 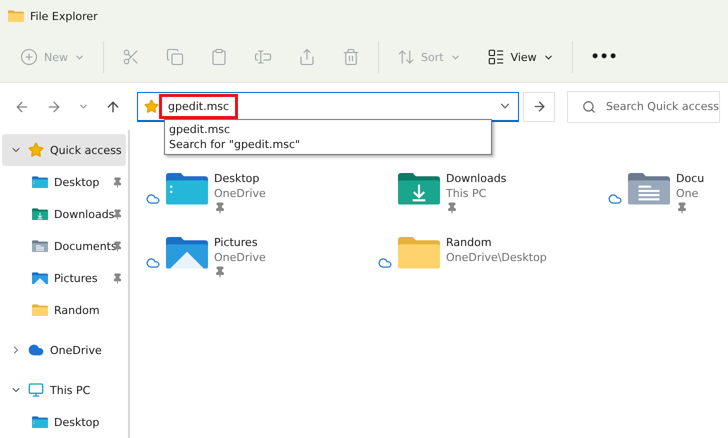 What do you see at coordinates (198, 106) in the screenshot?
I see `address-value: gpedit.msc` at bounding box center [198, 106].